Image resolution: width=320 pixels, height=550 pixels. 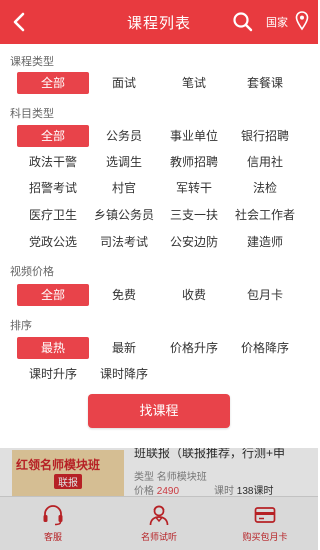 I want to click on price-option-all: 全部, so click(x=53, y=295).